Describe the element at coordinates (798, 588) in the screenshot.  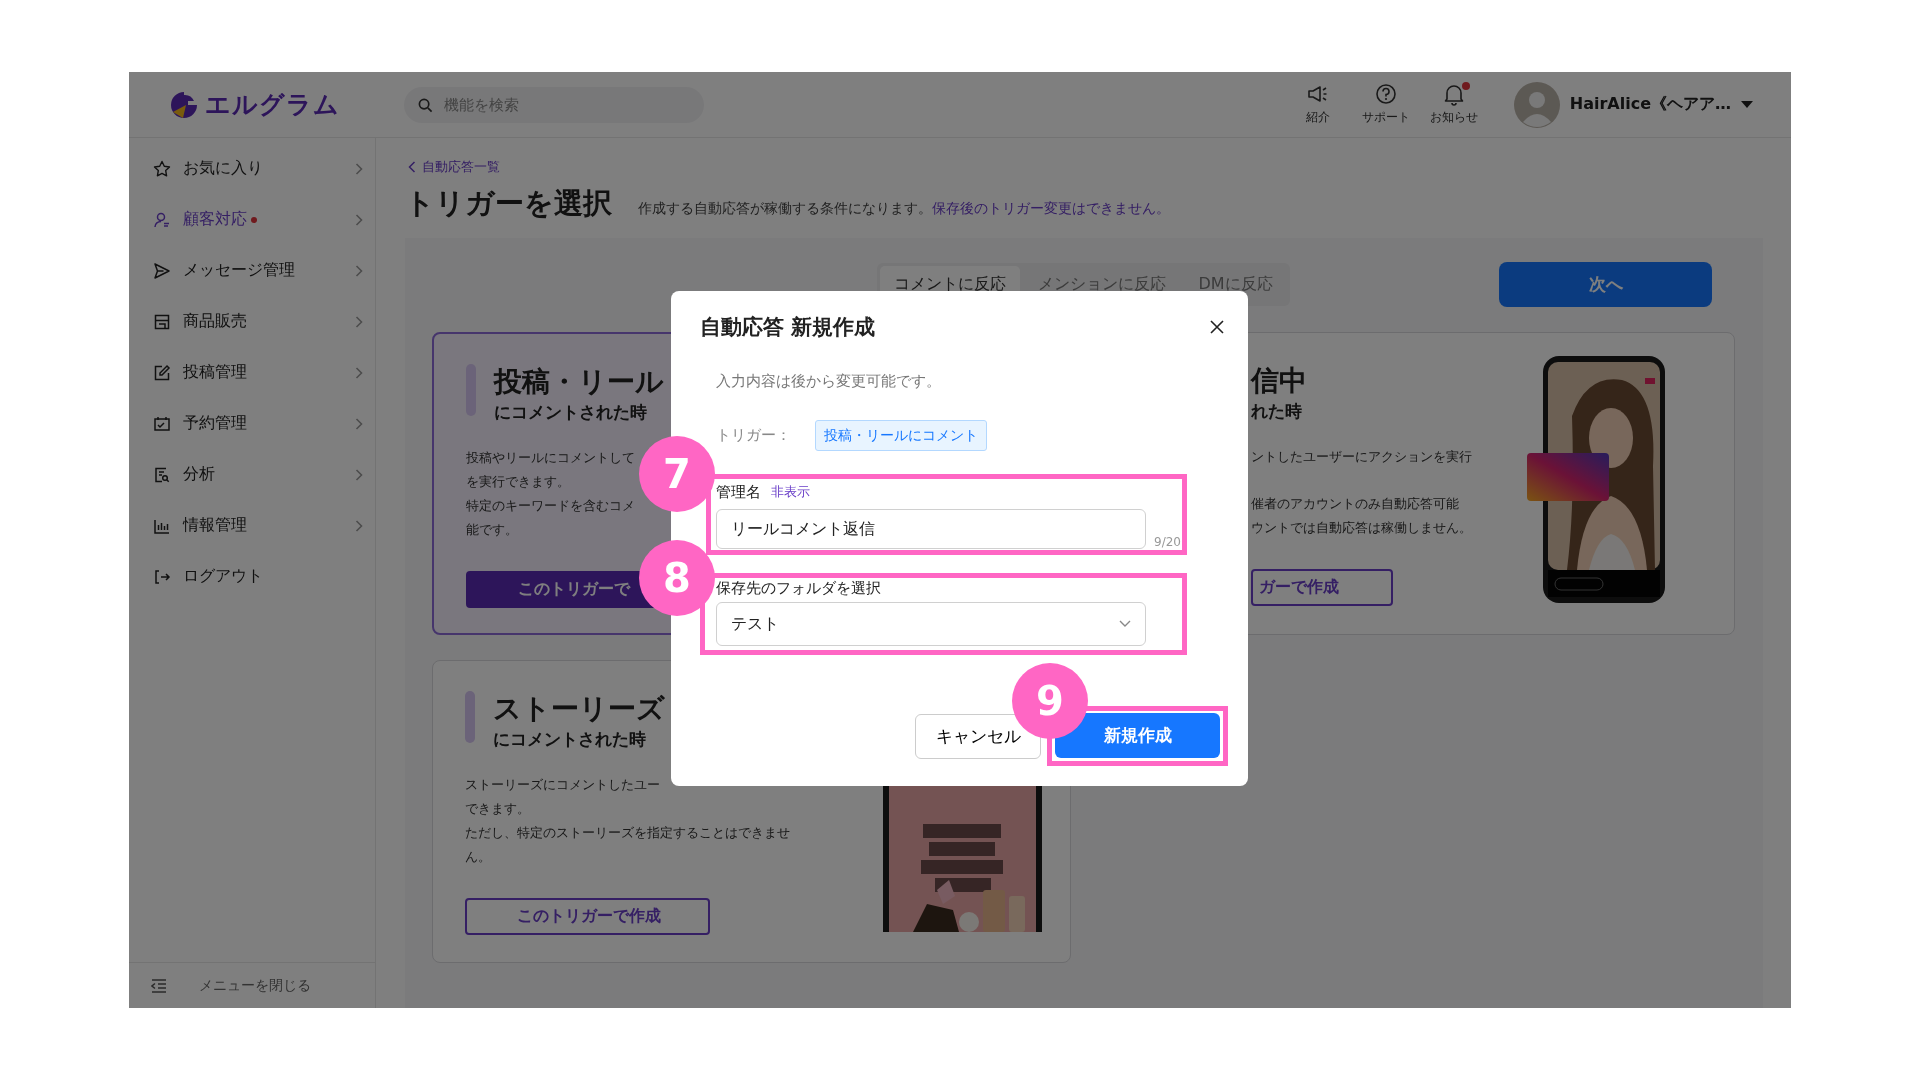
I see `field-label: 保存先のフォルダを選択` at that location.